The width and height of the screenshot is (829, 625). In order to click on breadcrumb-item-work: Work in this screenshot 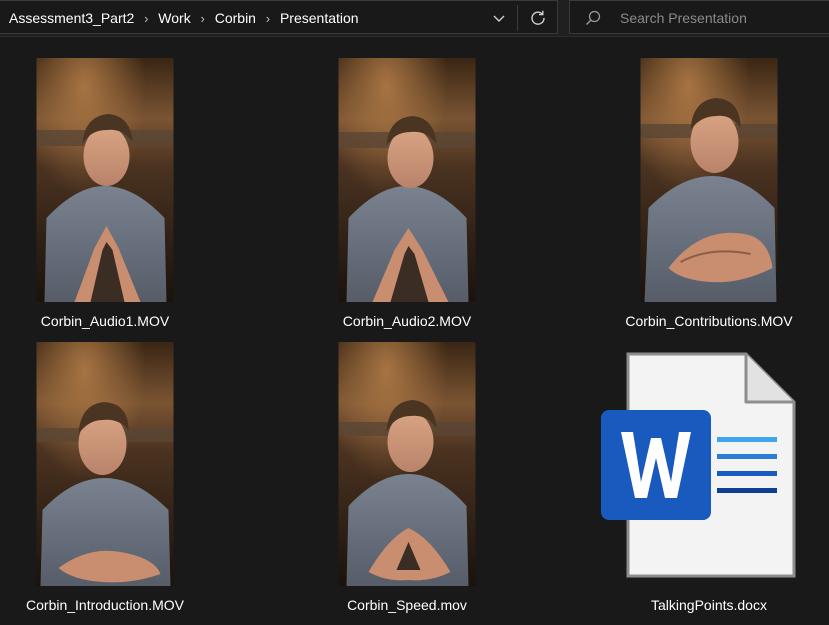, I will do `click(174, 18)`.